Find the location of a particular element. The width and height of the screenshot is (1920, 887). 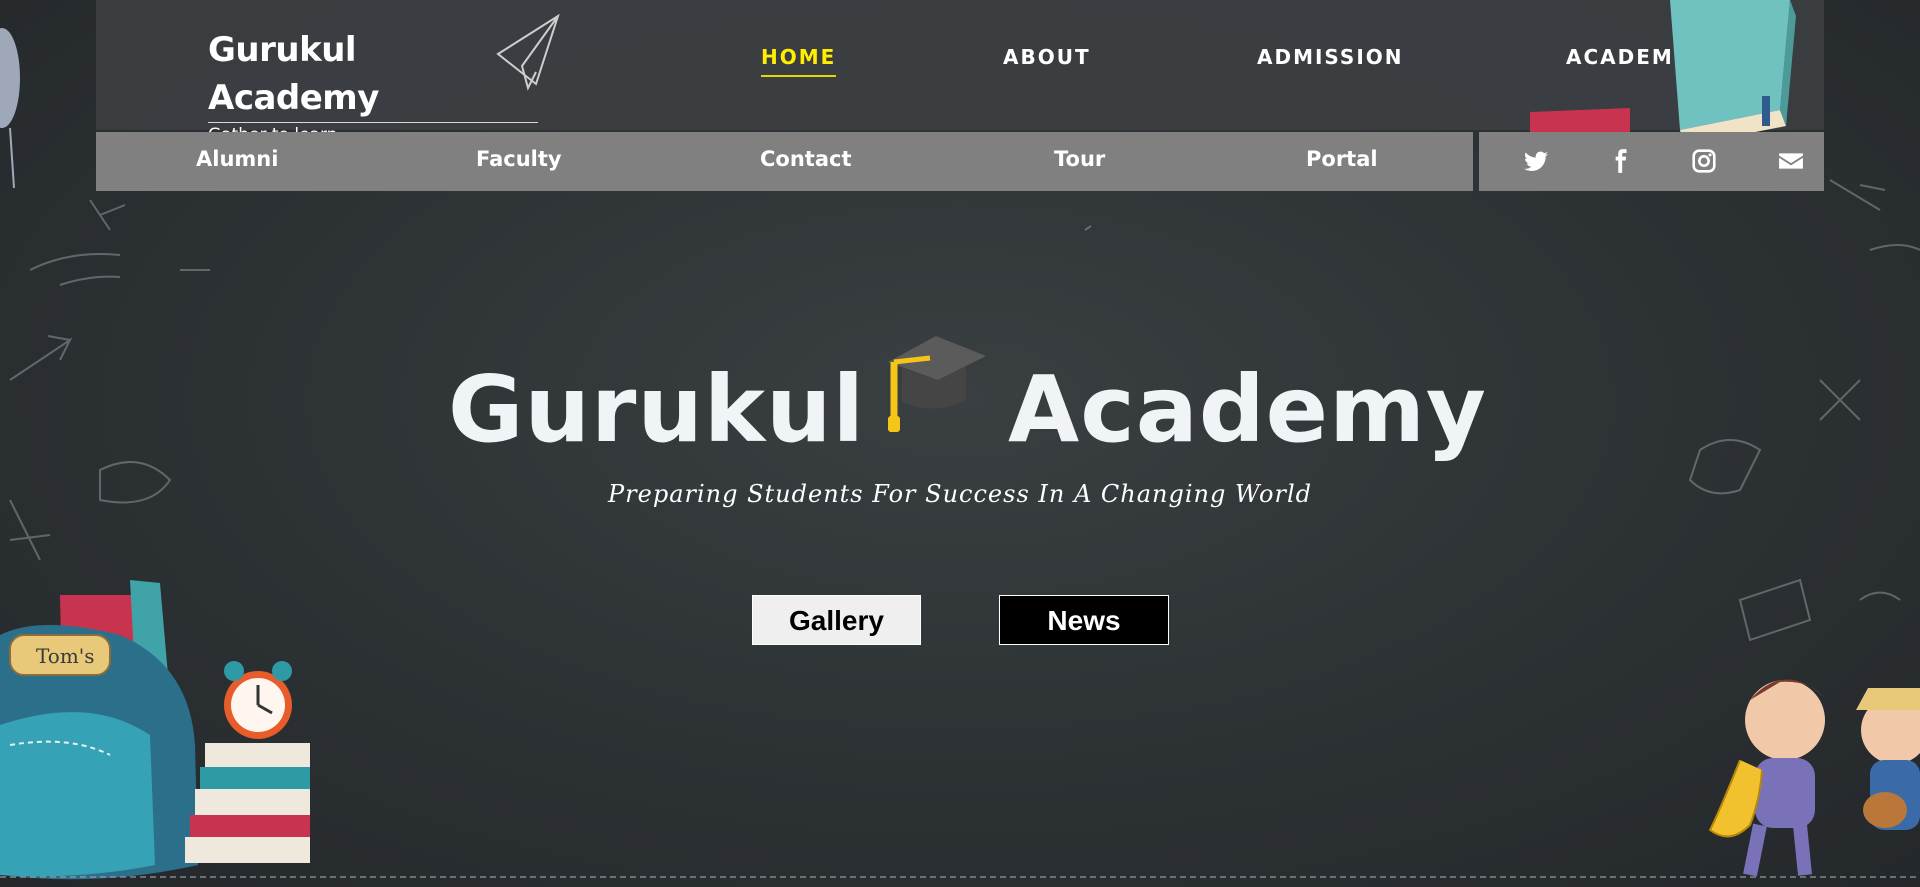

news-button: News is located at coordinates (1084, 620).